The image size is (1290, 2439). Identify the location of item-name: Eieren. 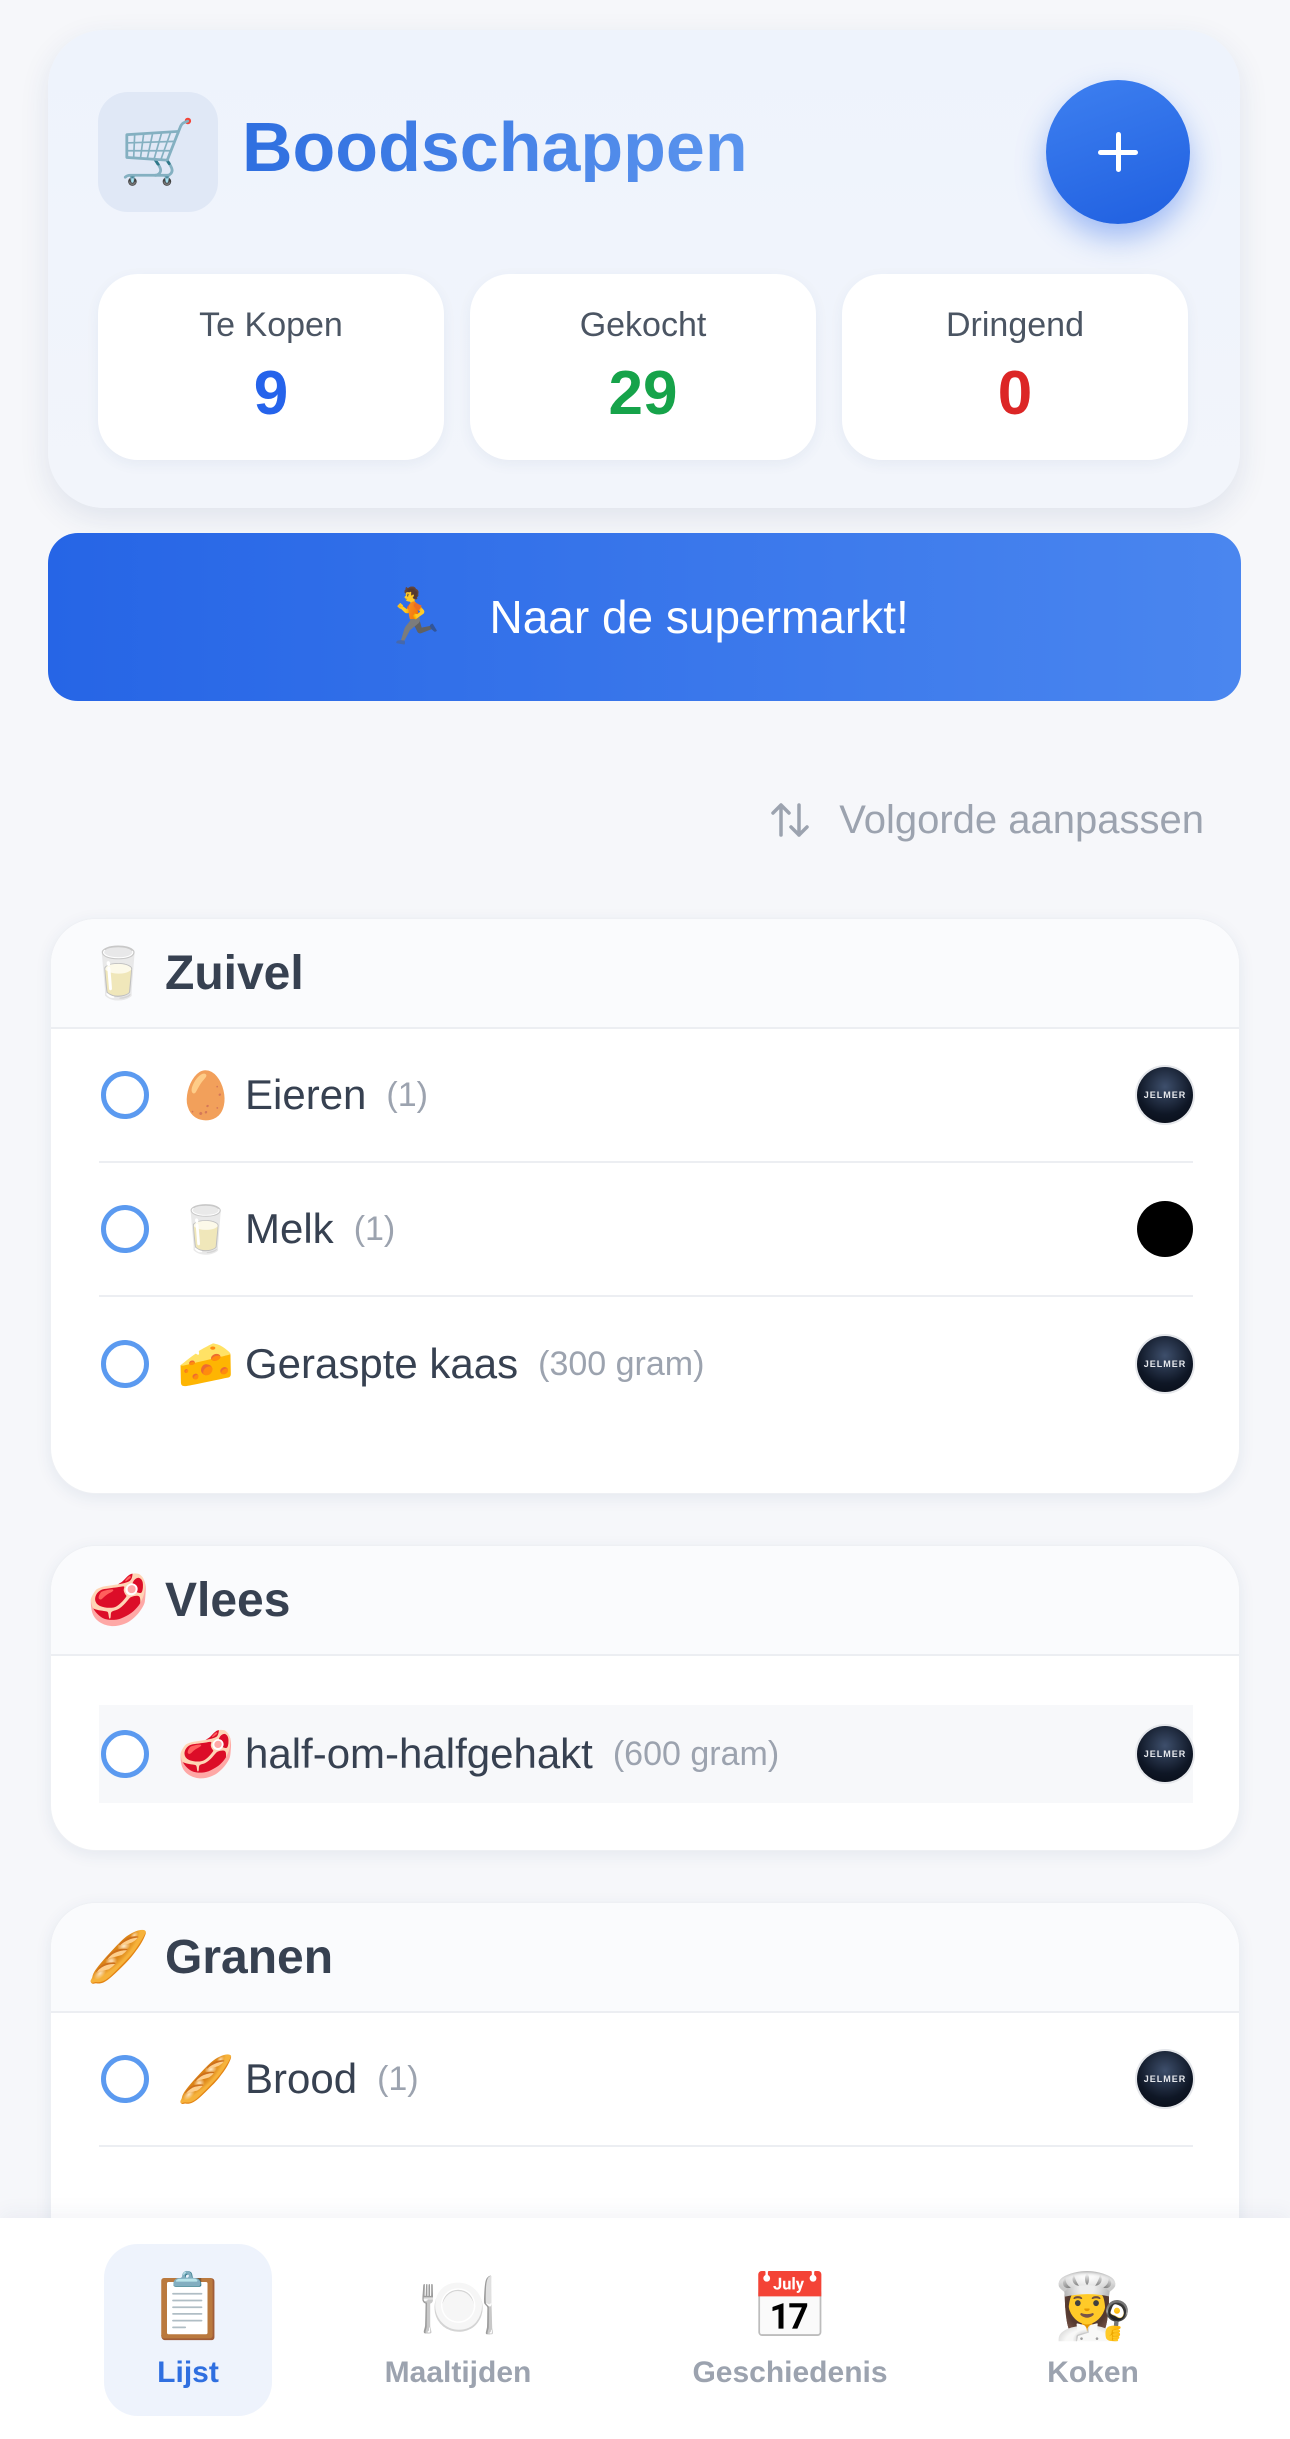
(306, 1094).